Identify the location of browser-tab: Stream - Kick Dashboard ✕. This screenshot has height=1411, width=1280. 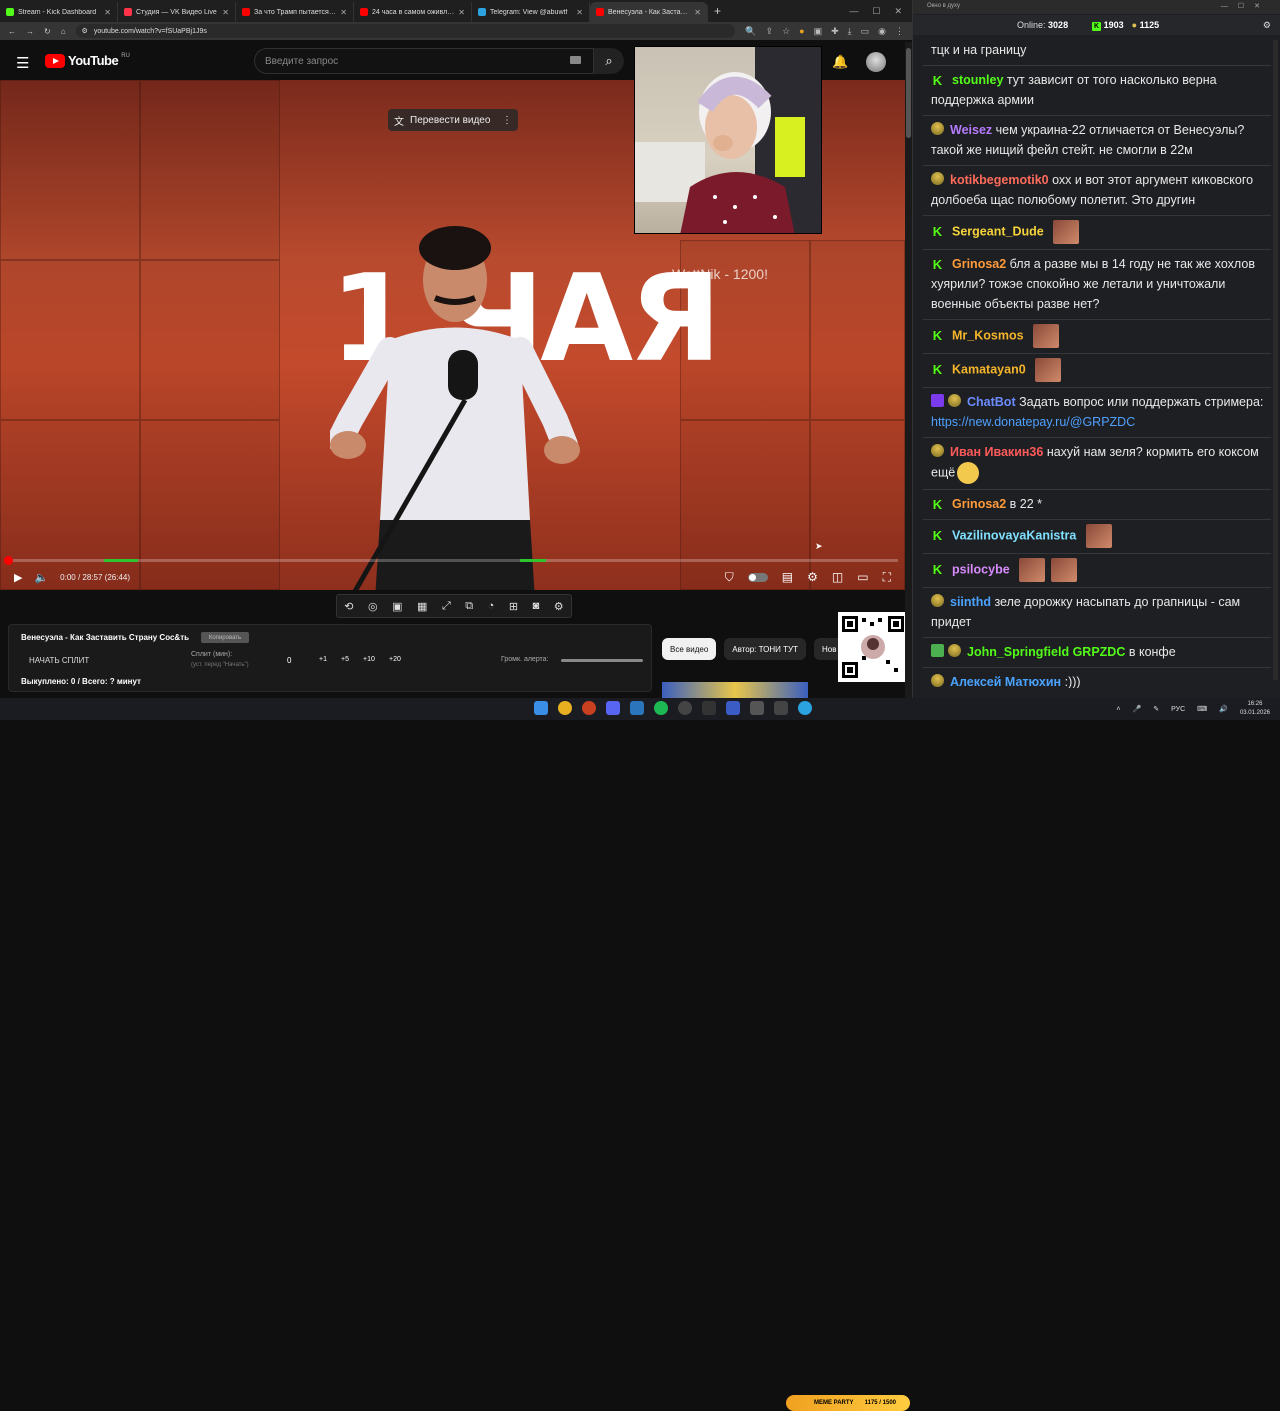
(59, 12).